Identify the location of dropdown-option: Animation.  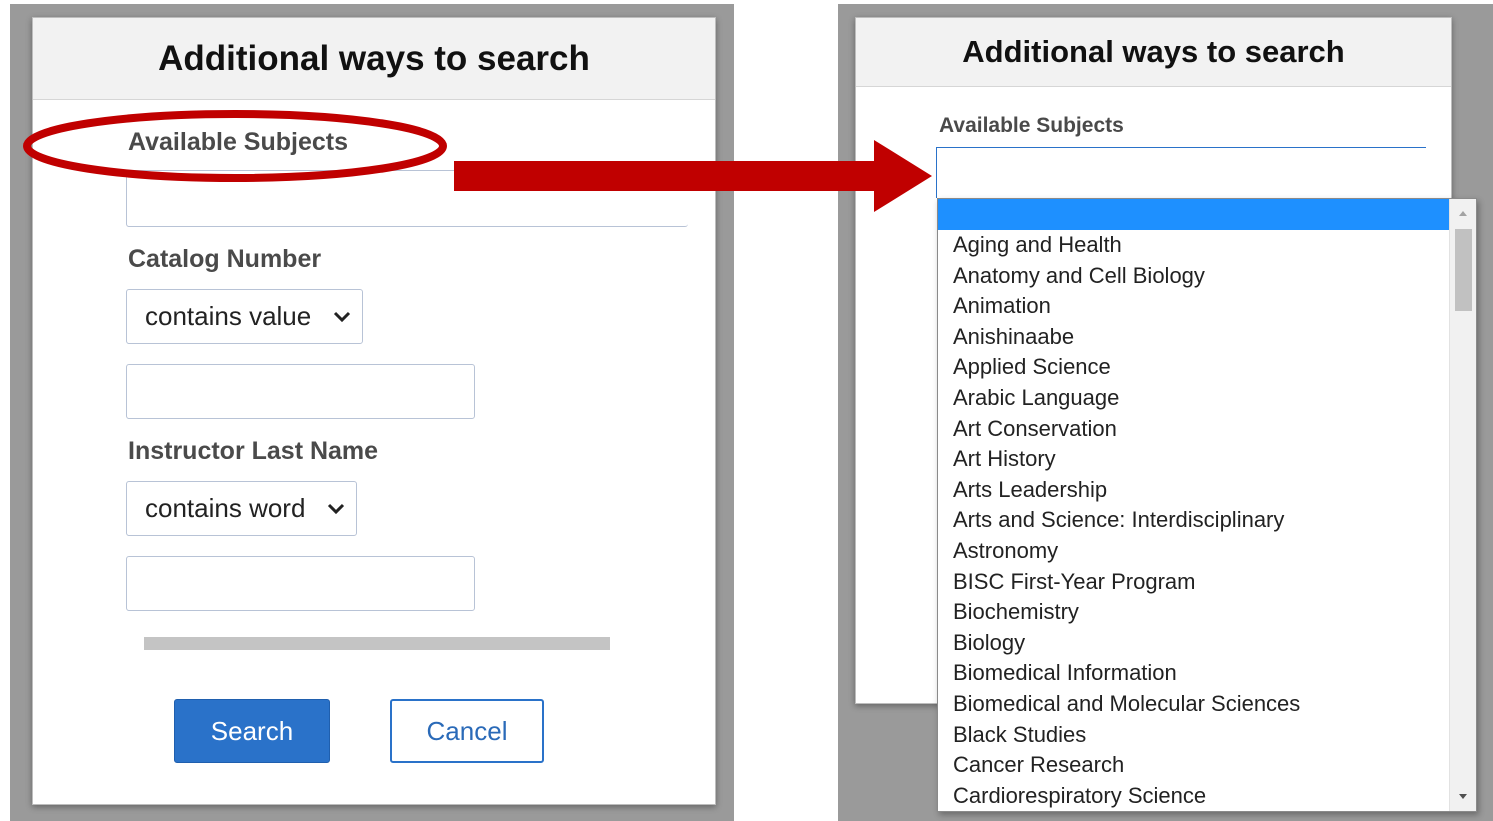
(1194, 306).